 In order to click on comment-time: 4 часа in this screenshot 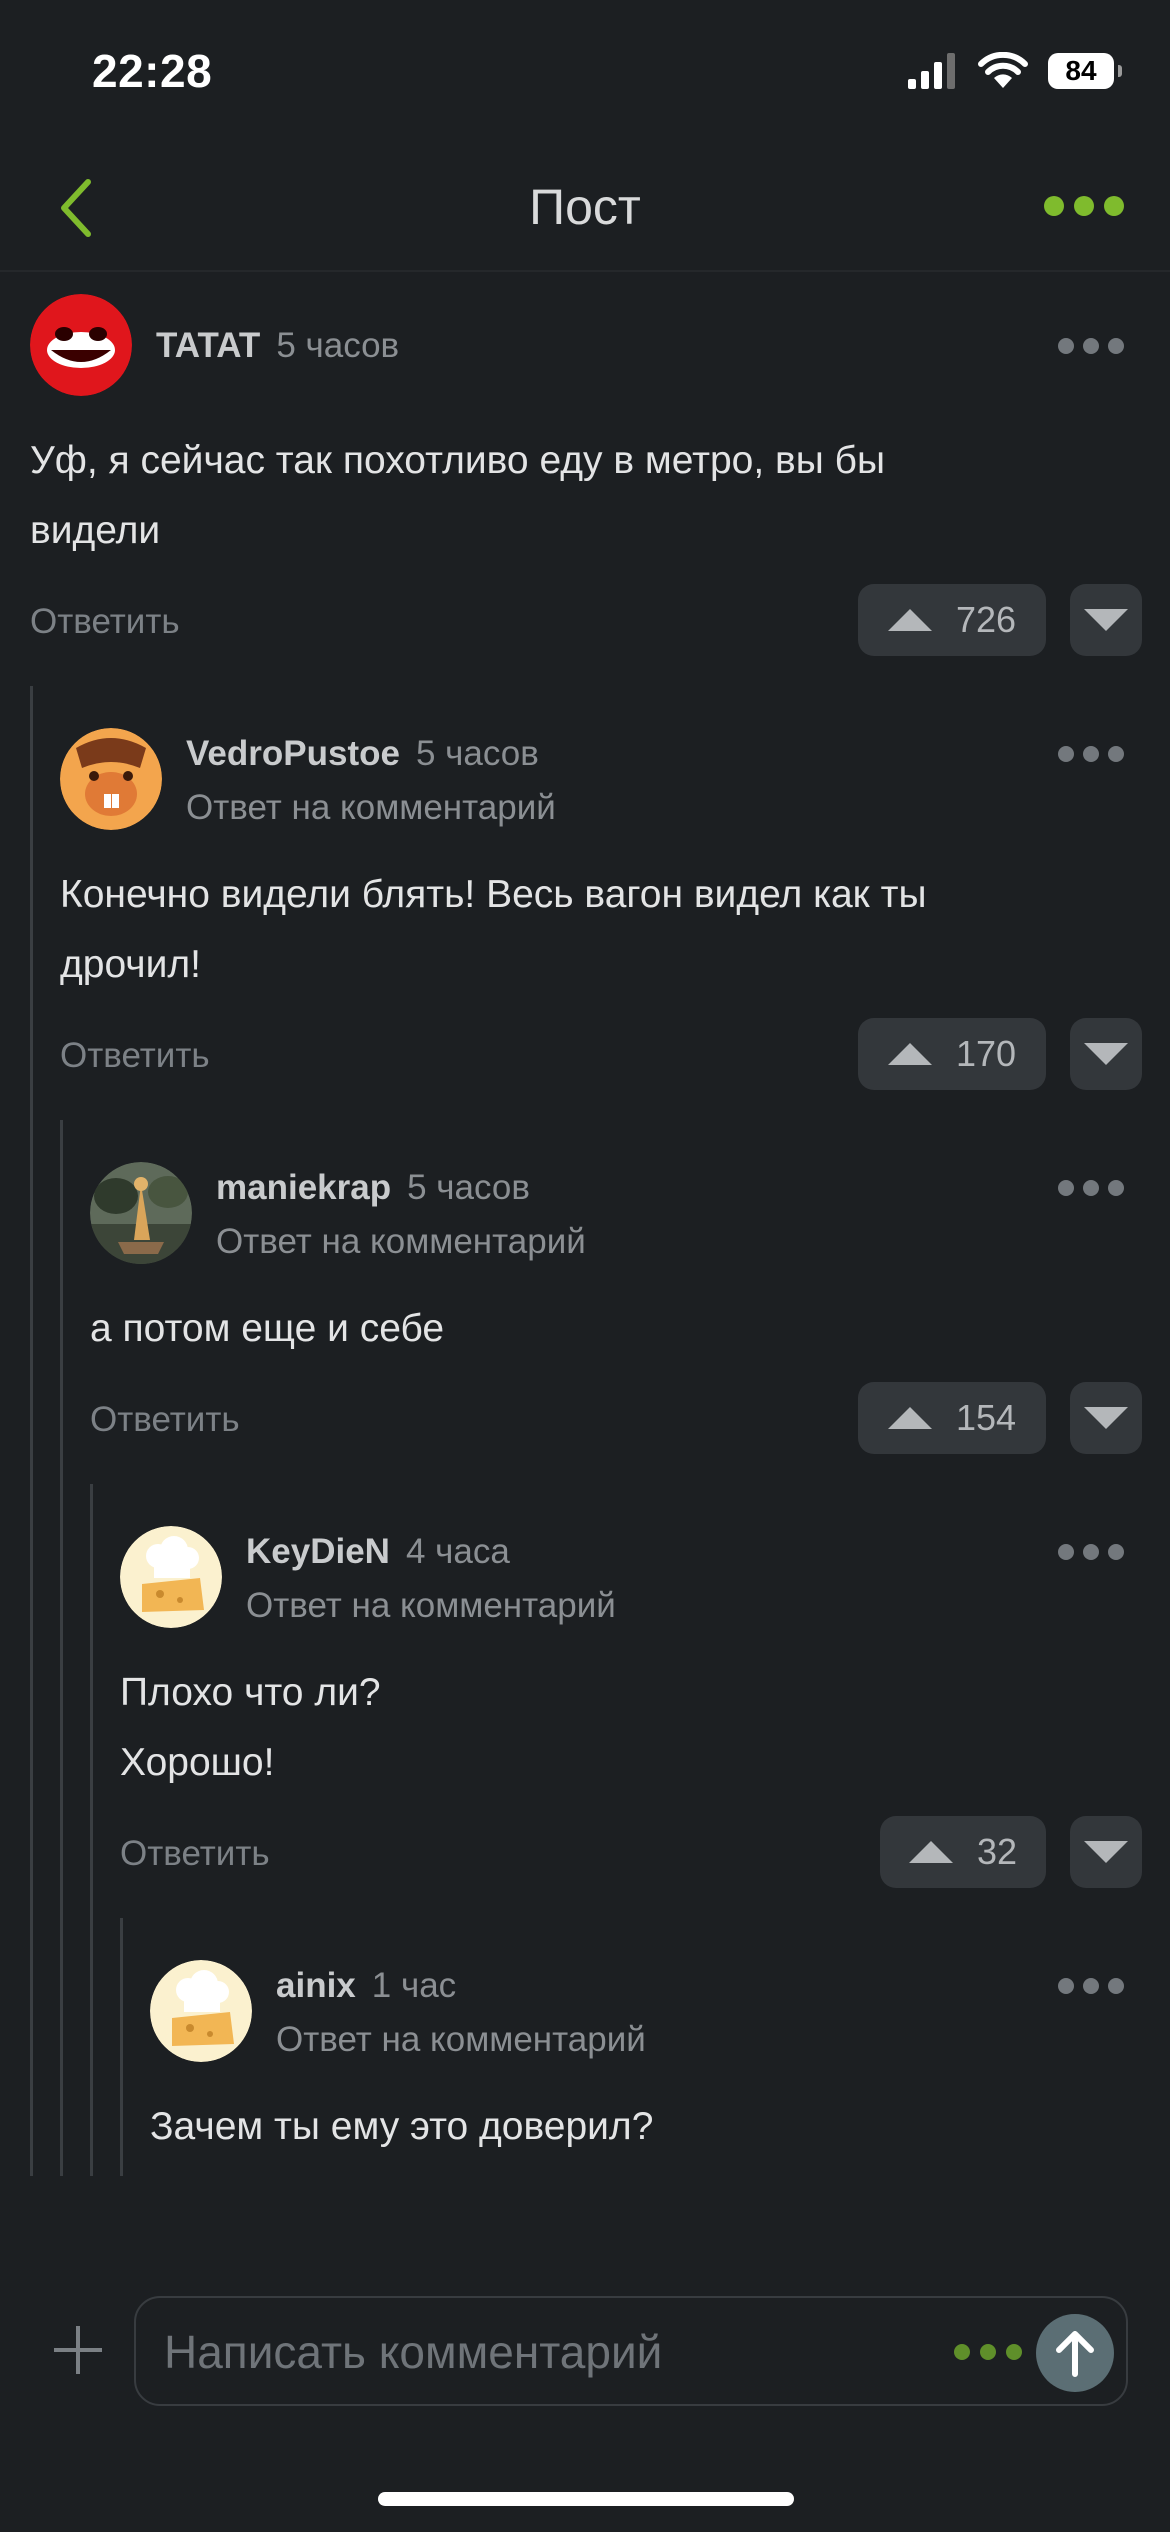, I will do `click(457, 1551)`.